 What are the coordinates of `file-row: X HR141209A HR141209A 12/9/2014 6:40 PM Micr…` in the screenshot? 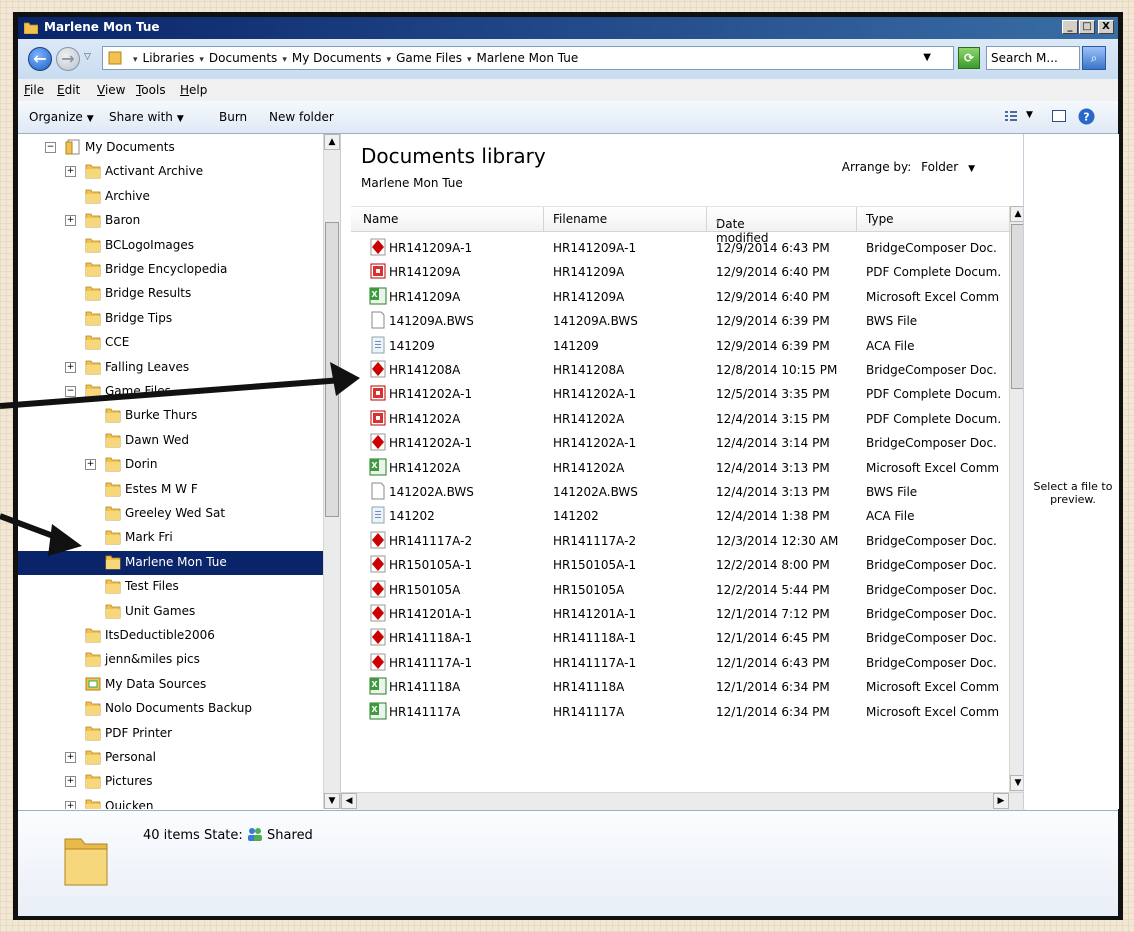 It's located at (680, 297).